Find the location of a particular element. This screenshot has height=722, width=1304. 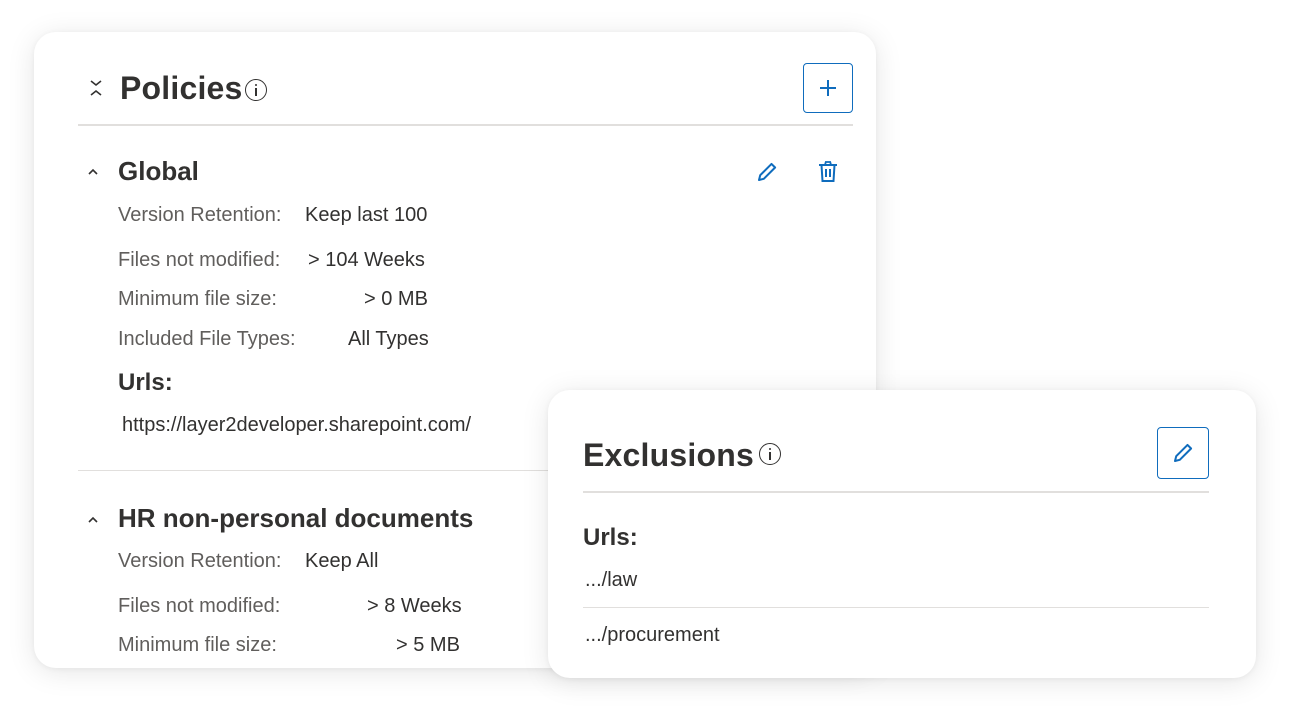

trash-icon is located at coordinates (828, 171).